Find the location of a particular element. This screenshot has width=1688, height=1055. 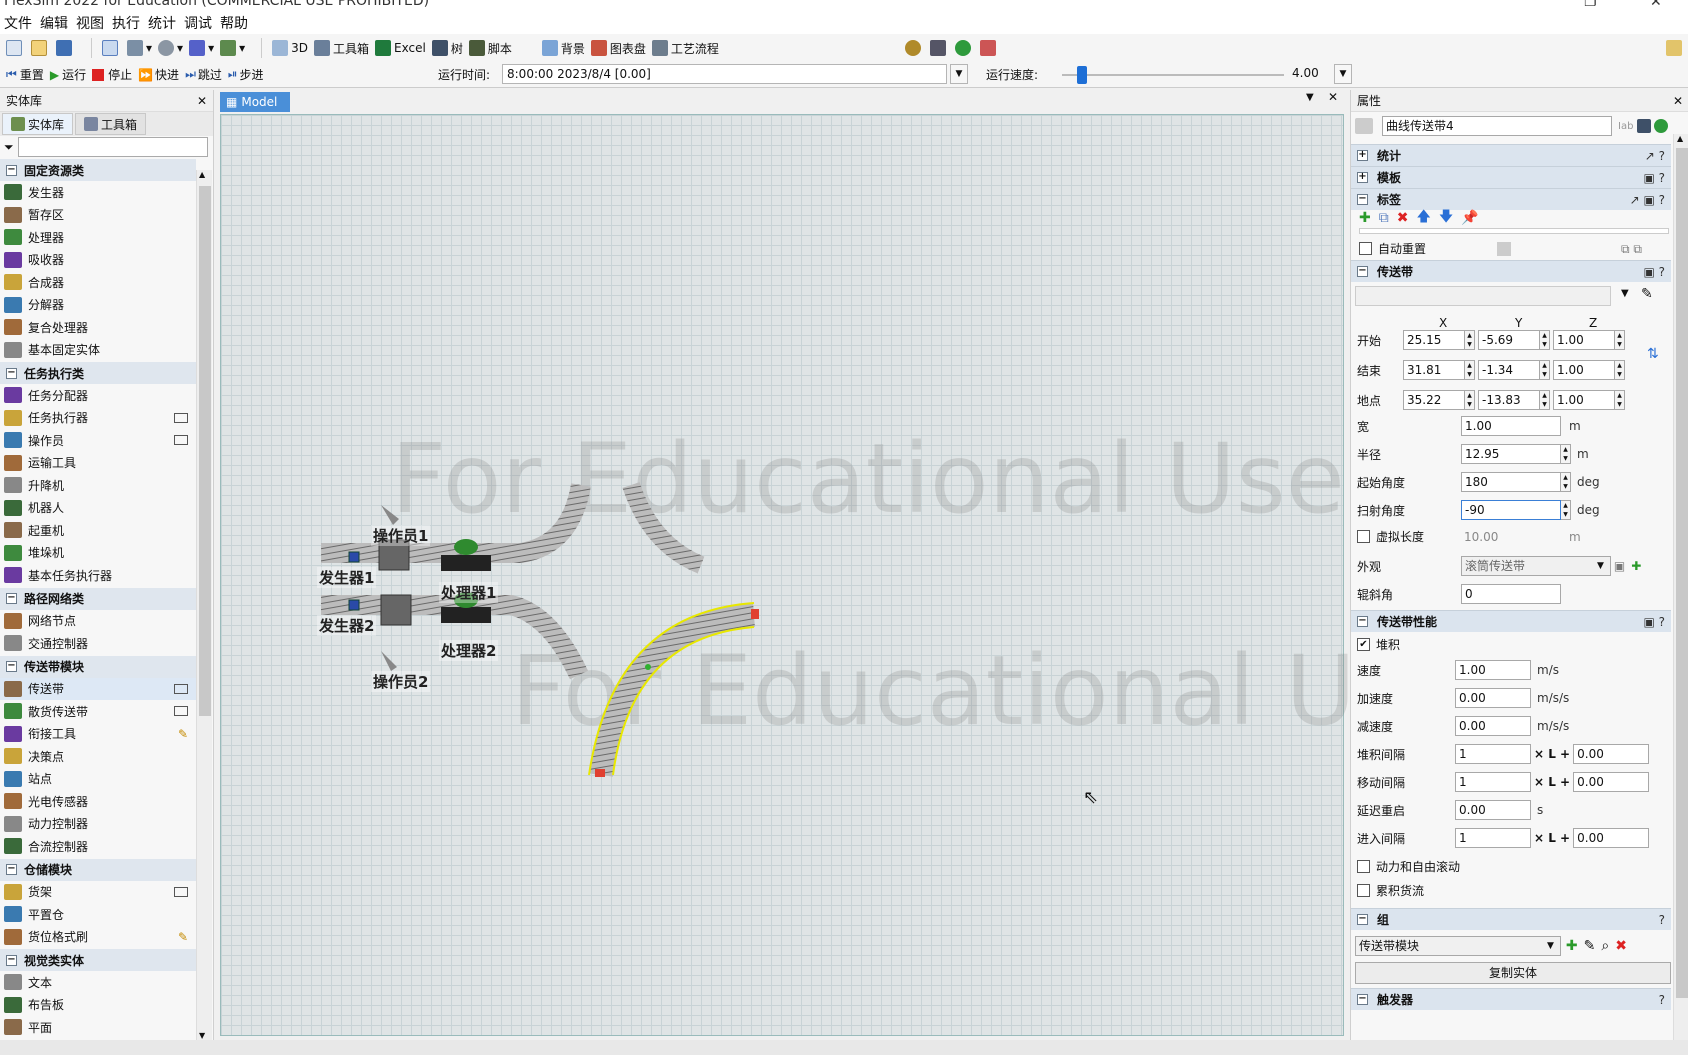

end-y-spinner: ▲ ▼ is located at coordinates (1545, 370).